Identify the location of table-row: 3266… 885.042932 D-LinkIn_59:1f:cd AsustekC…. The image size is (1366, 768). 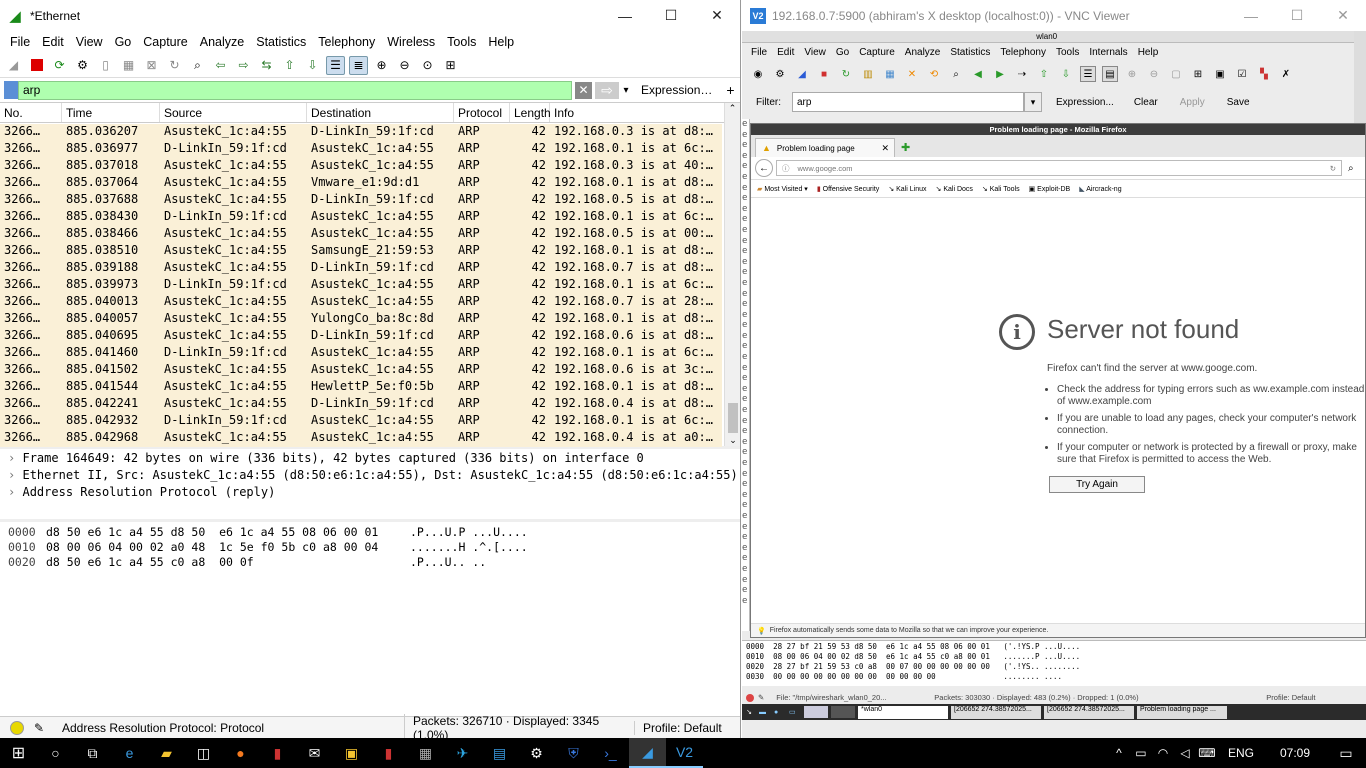
(361, 421).